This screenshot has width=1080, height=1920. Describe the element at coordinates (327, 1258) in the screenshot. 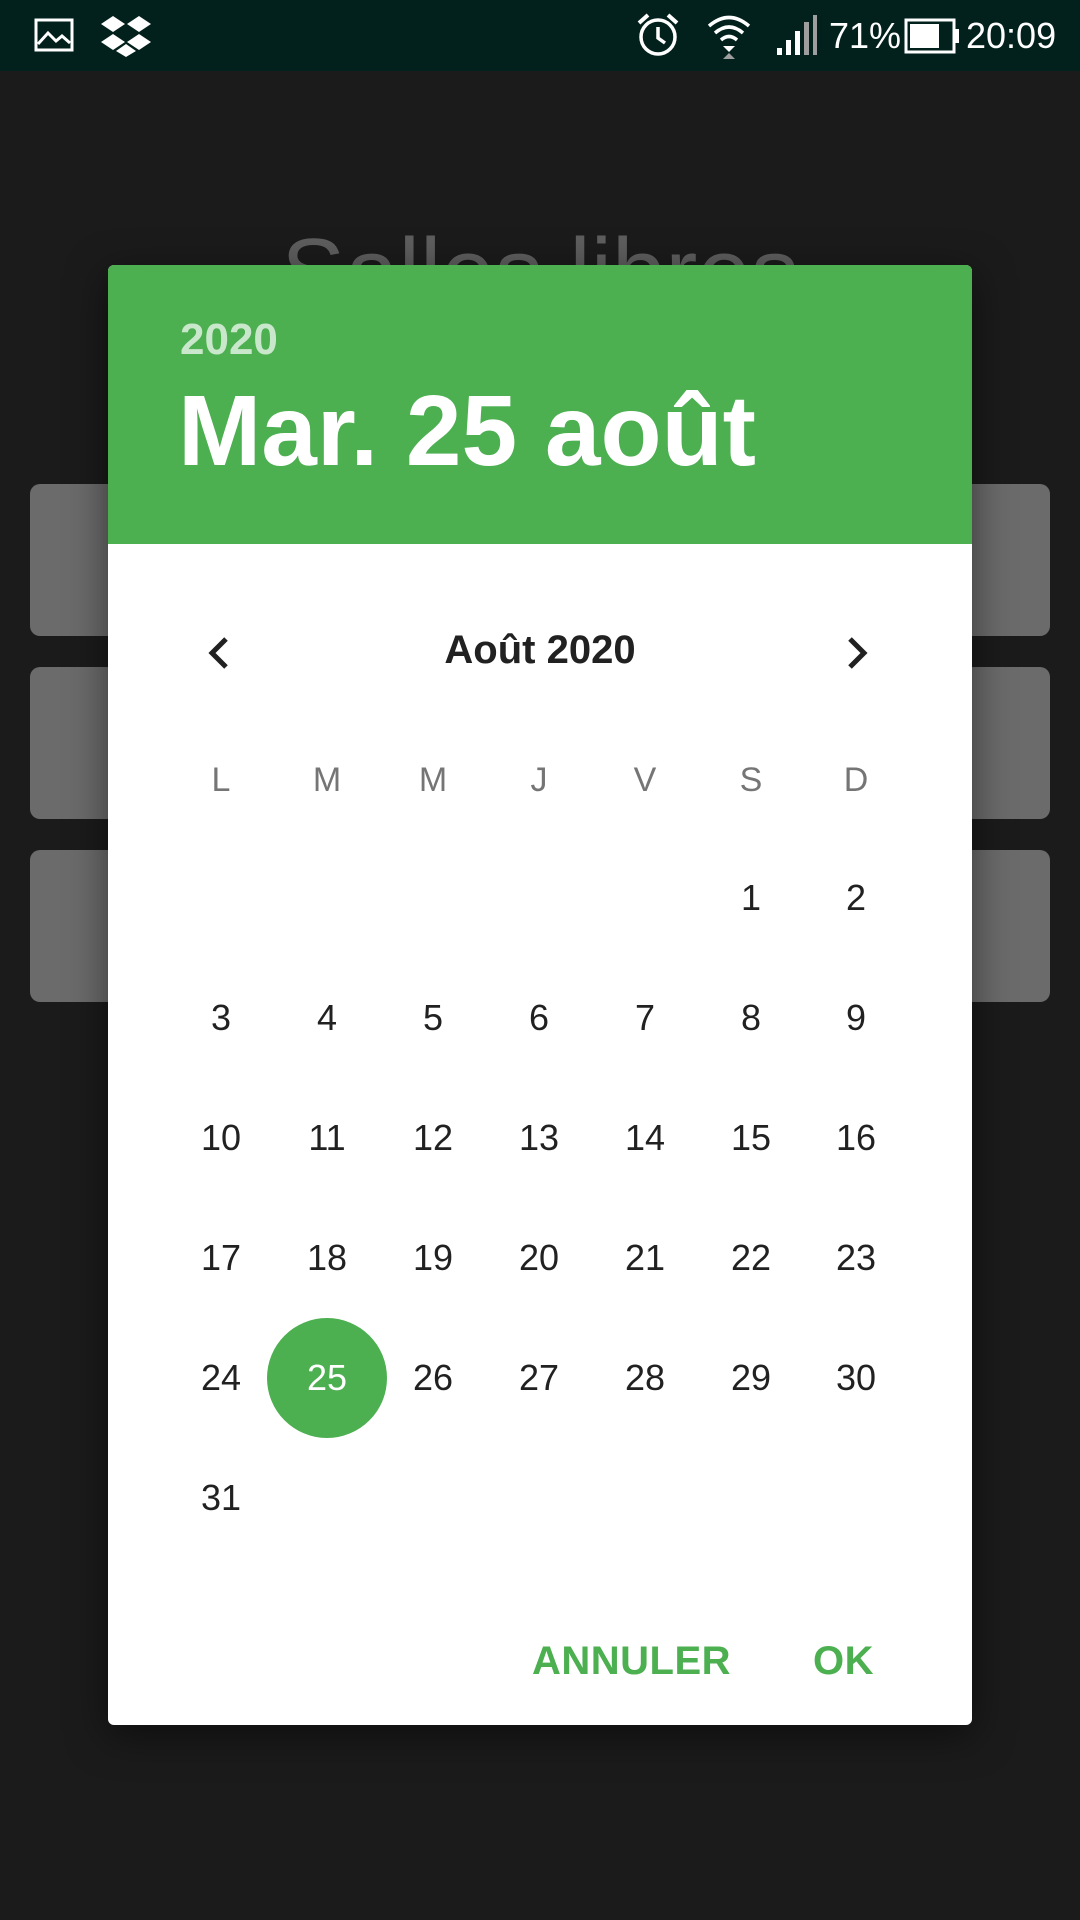

I see `day-cell: 18` at that location.